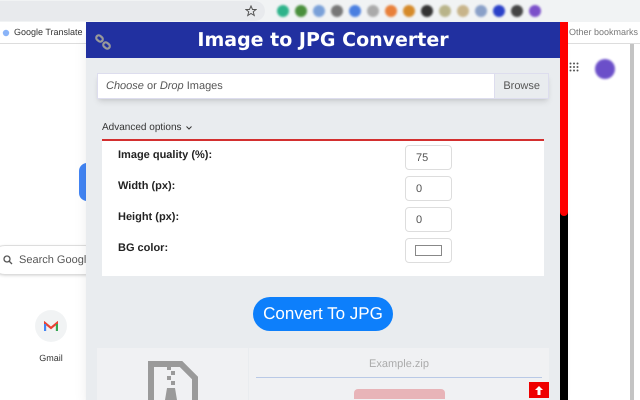 The image size is (640, 400). What do you see at coordinates (605, 69) in the screenshot?
I see `avatar` at bounding box center [605, 69].